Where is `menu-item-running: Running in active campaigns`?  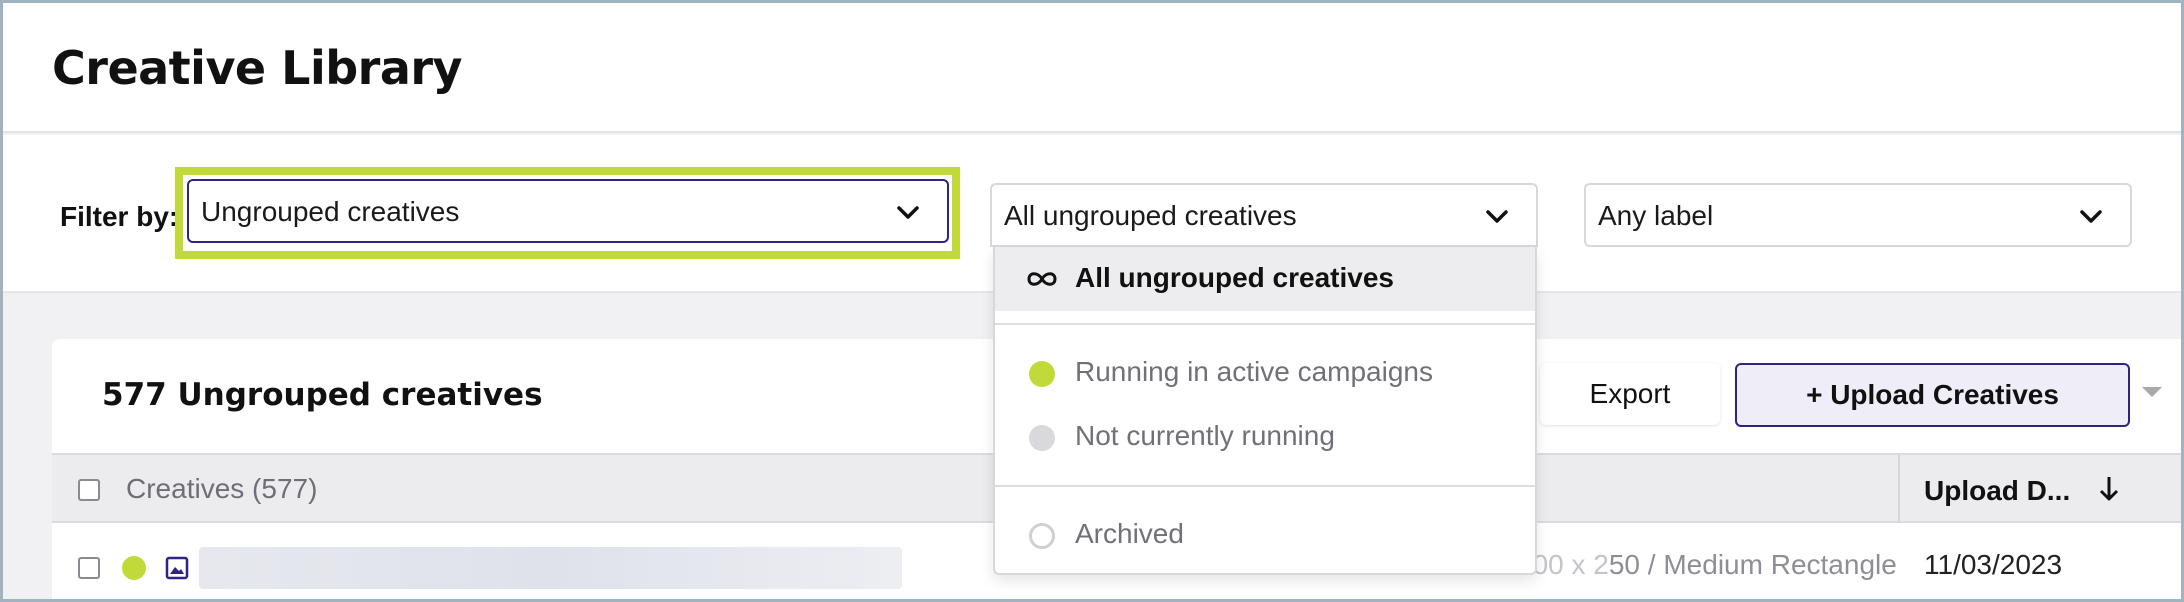
menu-item-running: Running in active campaigns is located at coordinates (1265, 373).